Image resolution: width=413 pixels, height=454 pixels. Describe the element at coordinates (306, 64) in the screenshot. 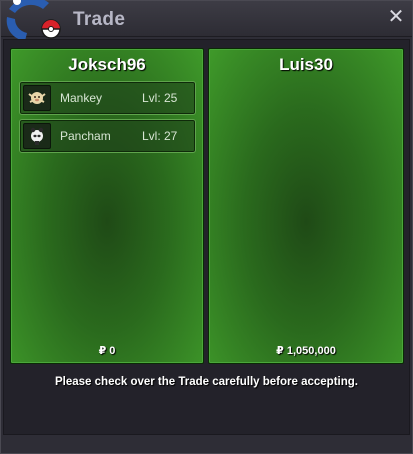

I see `partner-name: Luis30` at that location.